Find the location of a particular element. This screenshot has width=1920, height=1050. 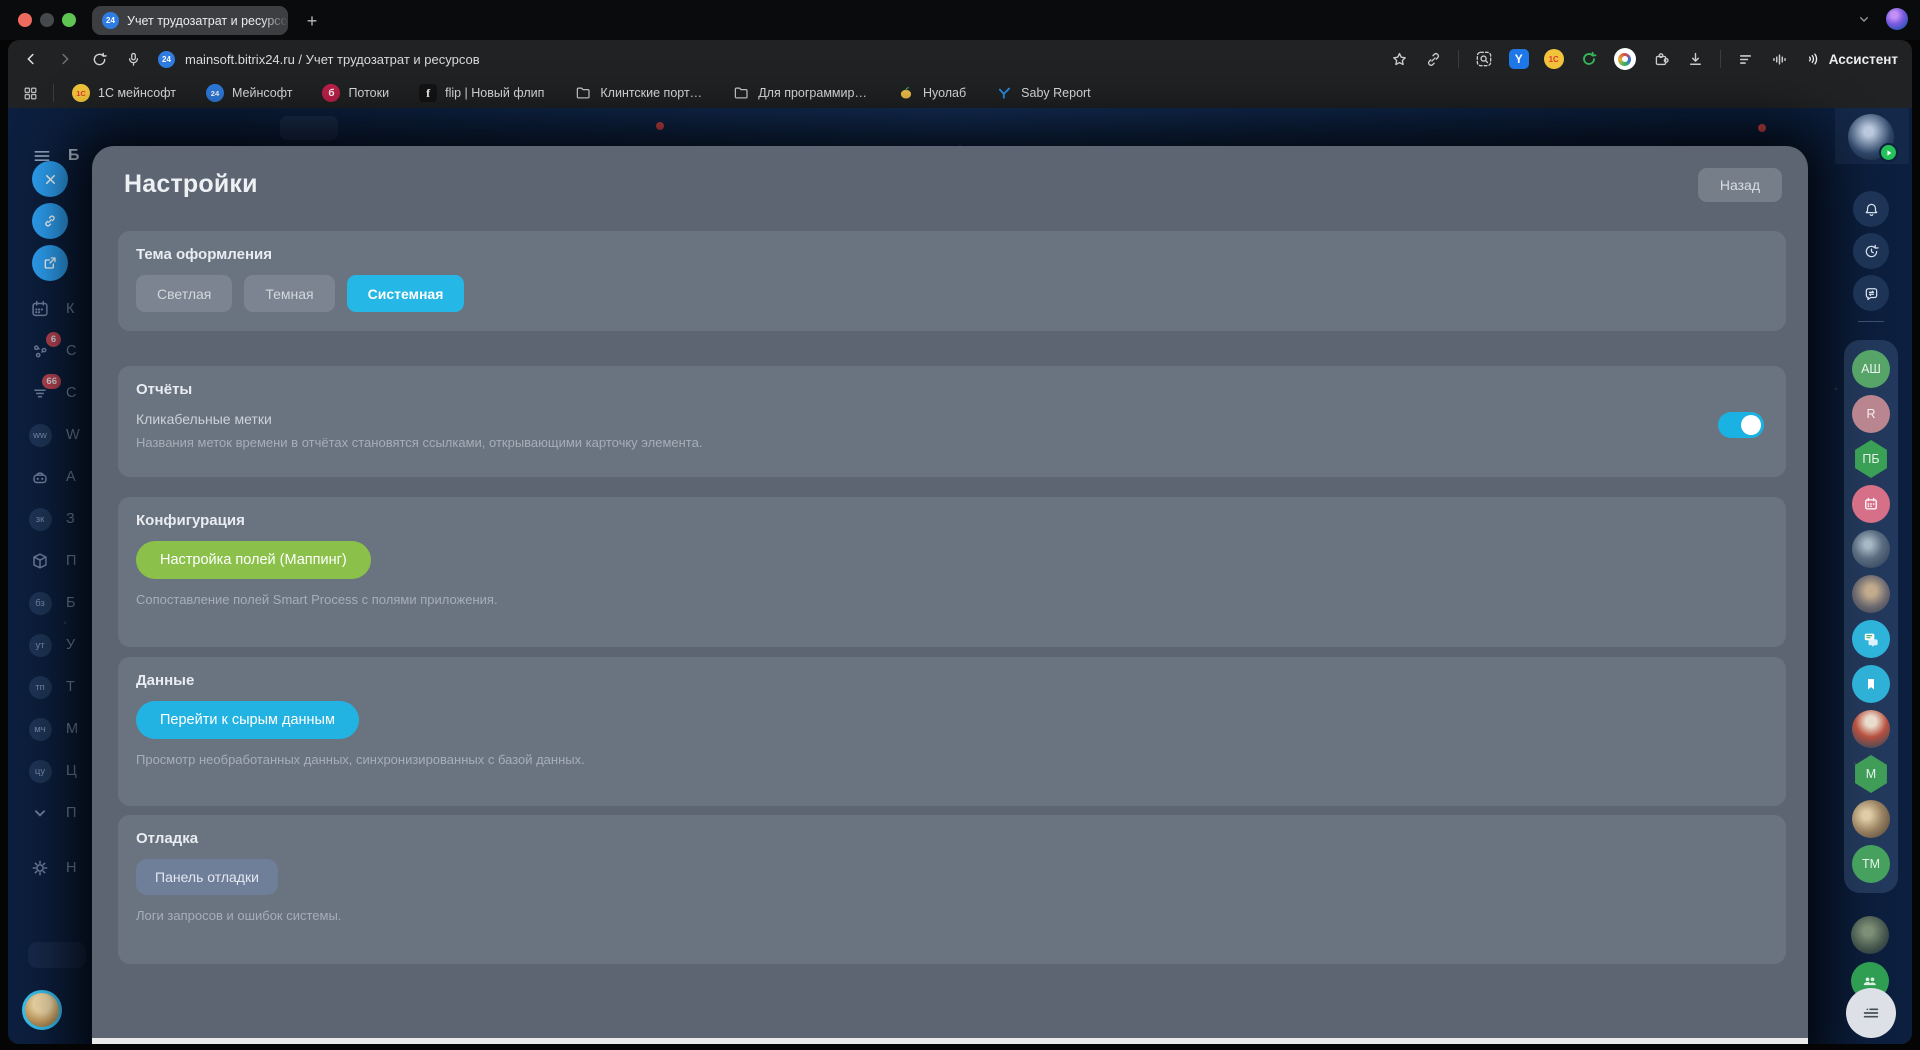

target-extension-icon is located at coordinates (1624, 59).